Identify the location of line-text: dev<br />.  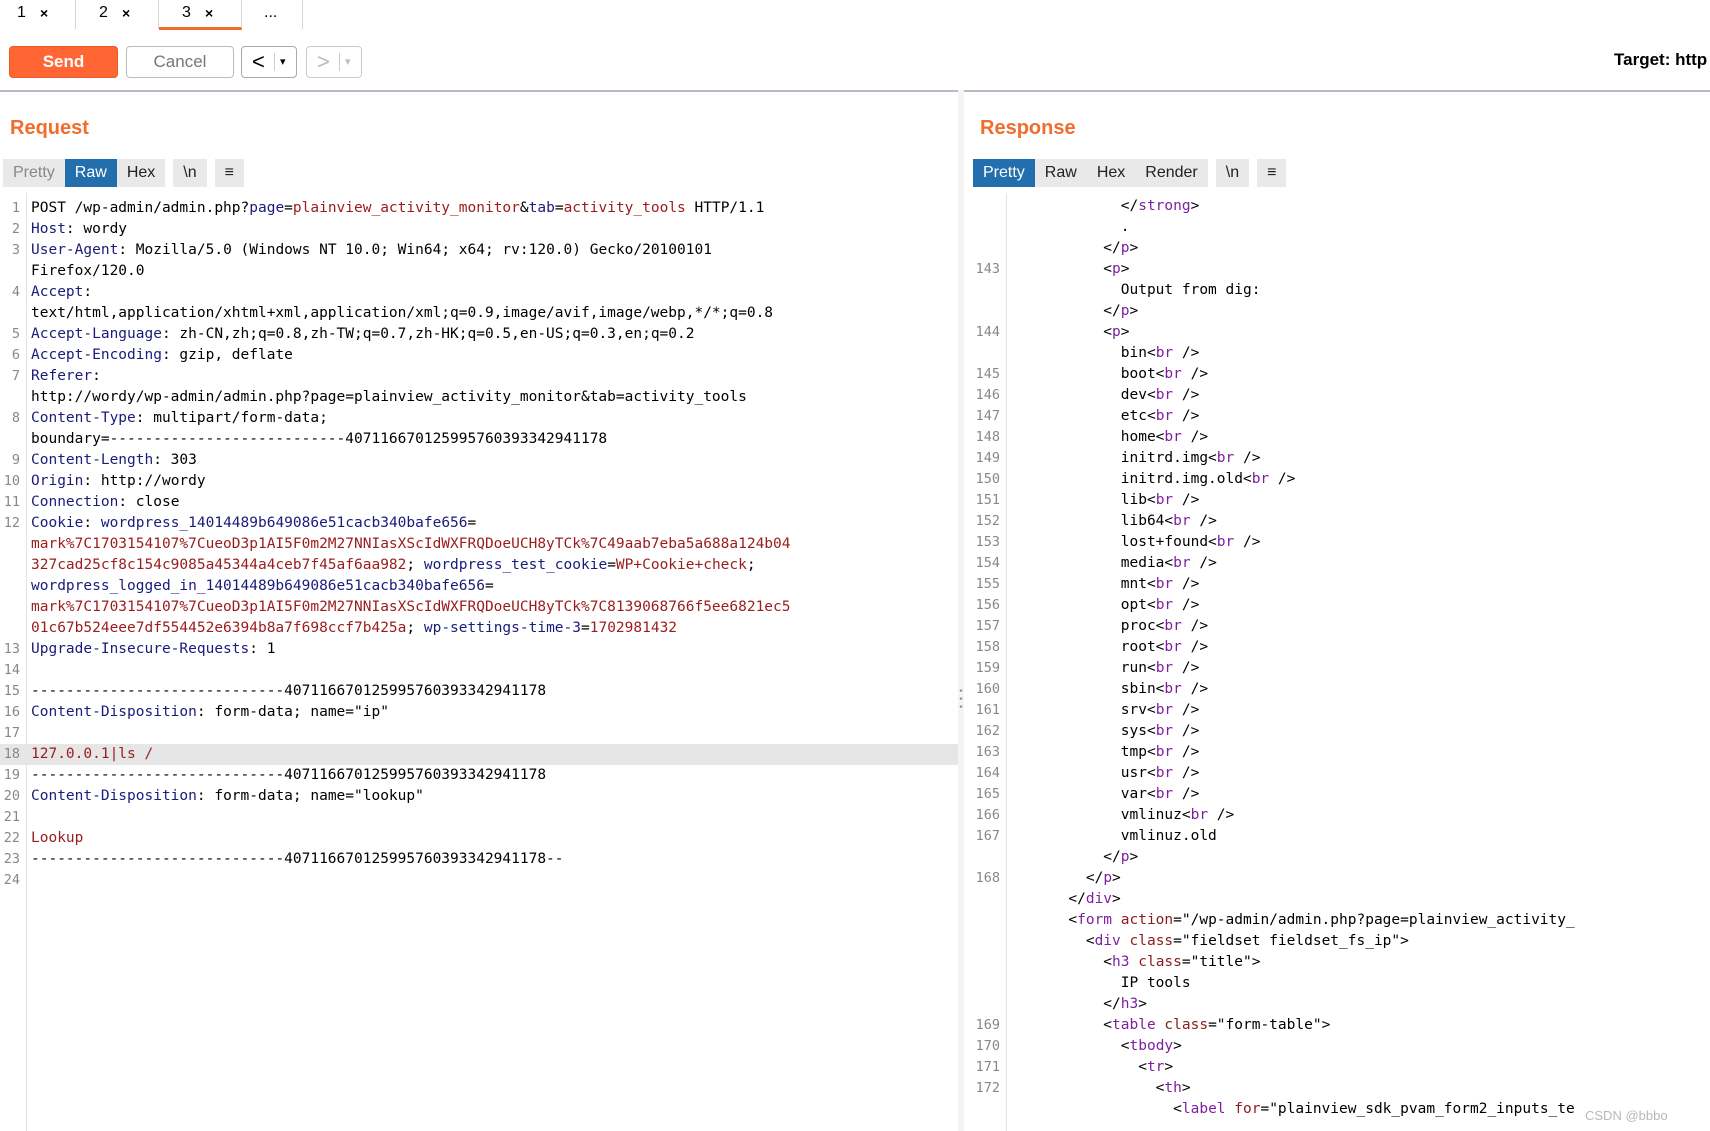
(1108, 395).